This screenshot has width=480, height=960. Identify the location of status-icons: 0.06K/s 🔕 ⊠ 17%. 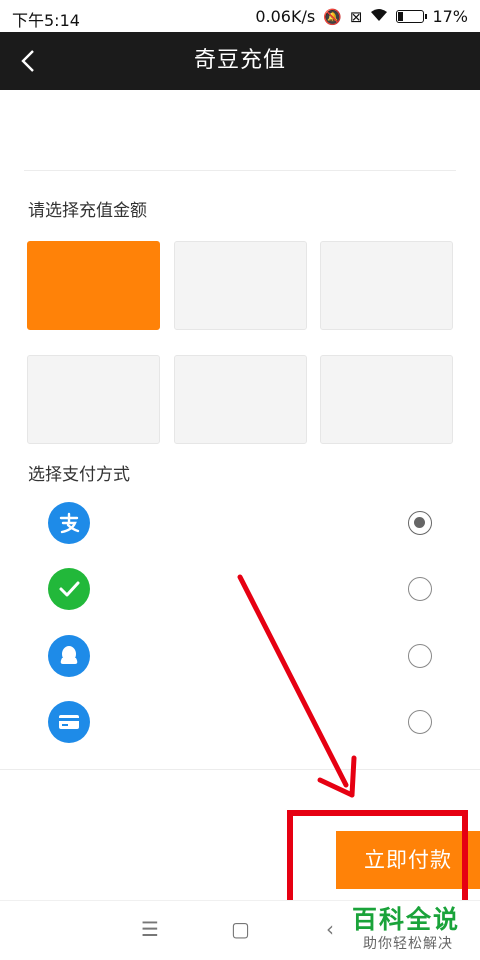
(361, 16).